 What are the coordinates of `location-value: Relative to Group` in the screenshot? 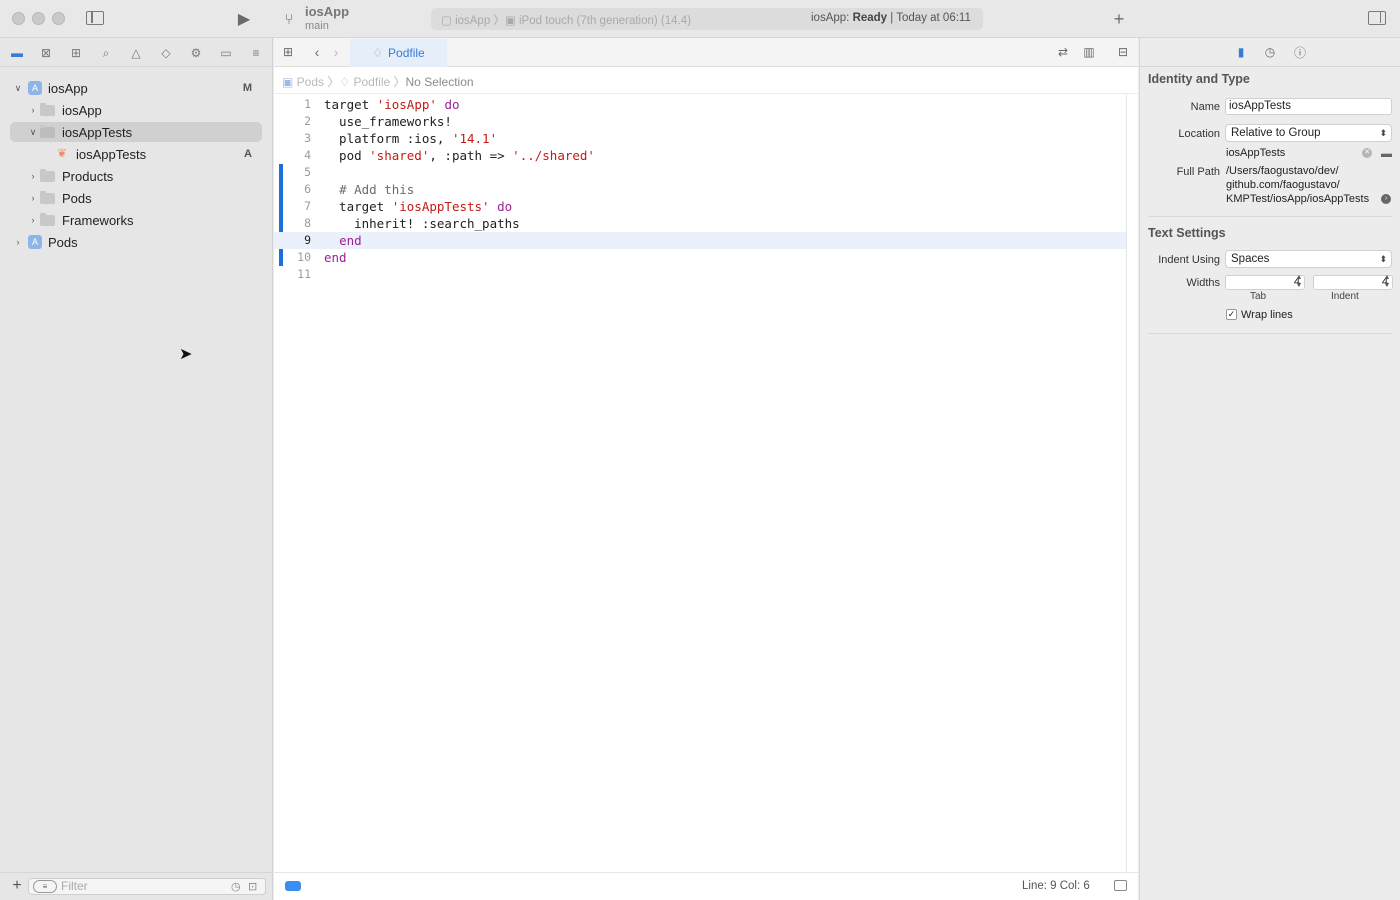 It's located at (1276, 133).